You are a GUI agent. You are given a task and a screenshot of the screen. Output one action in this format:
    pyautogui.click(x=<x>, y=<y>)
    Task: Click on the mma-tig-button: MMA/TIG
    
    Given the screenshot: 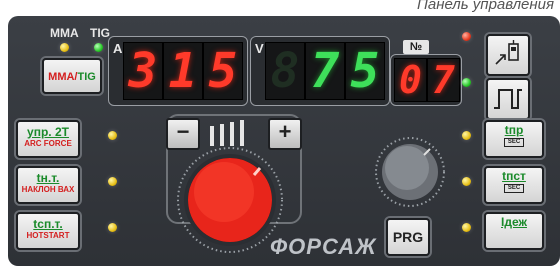 What is the action you would take?
    pyautogui.click(x=72, y=76)
    